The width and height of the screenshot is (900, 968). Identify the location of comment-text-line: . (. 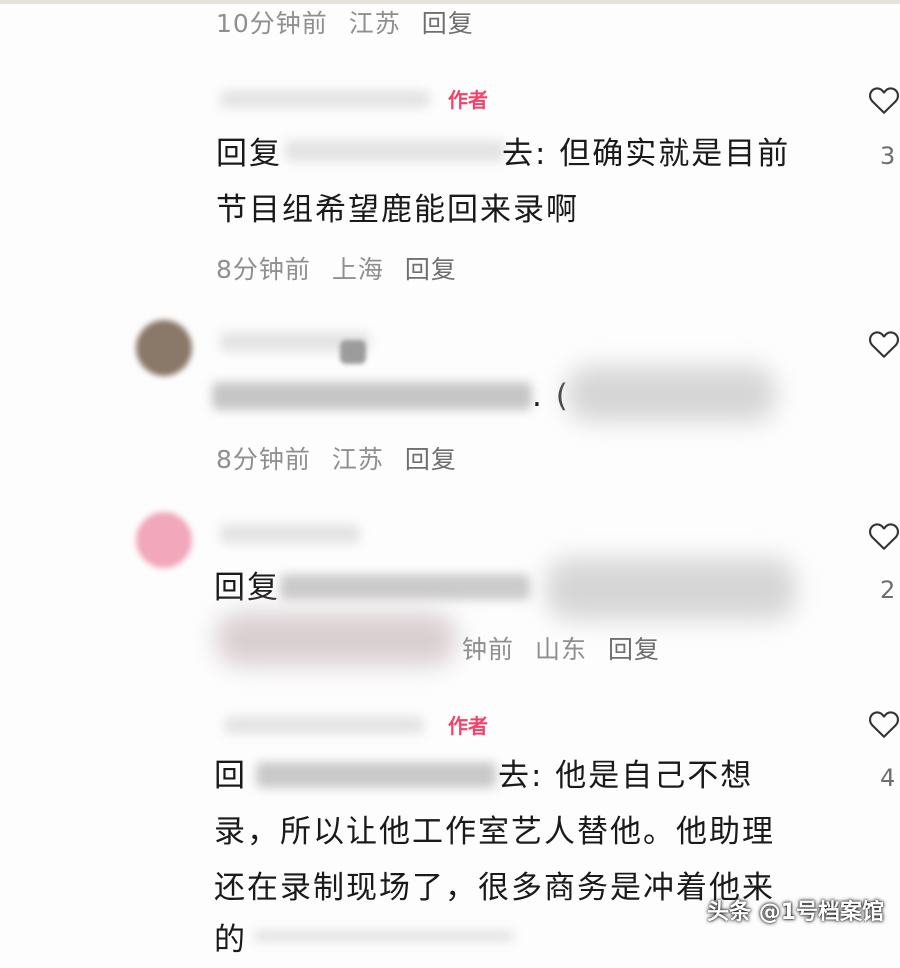
(551, 396).